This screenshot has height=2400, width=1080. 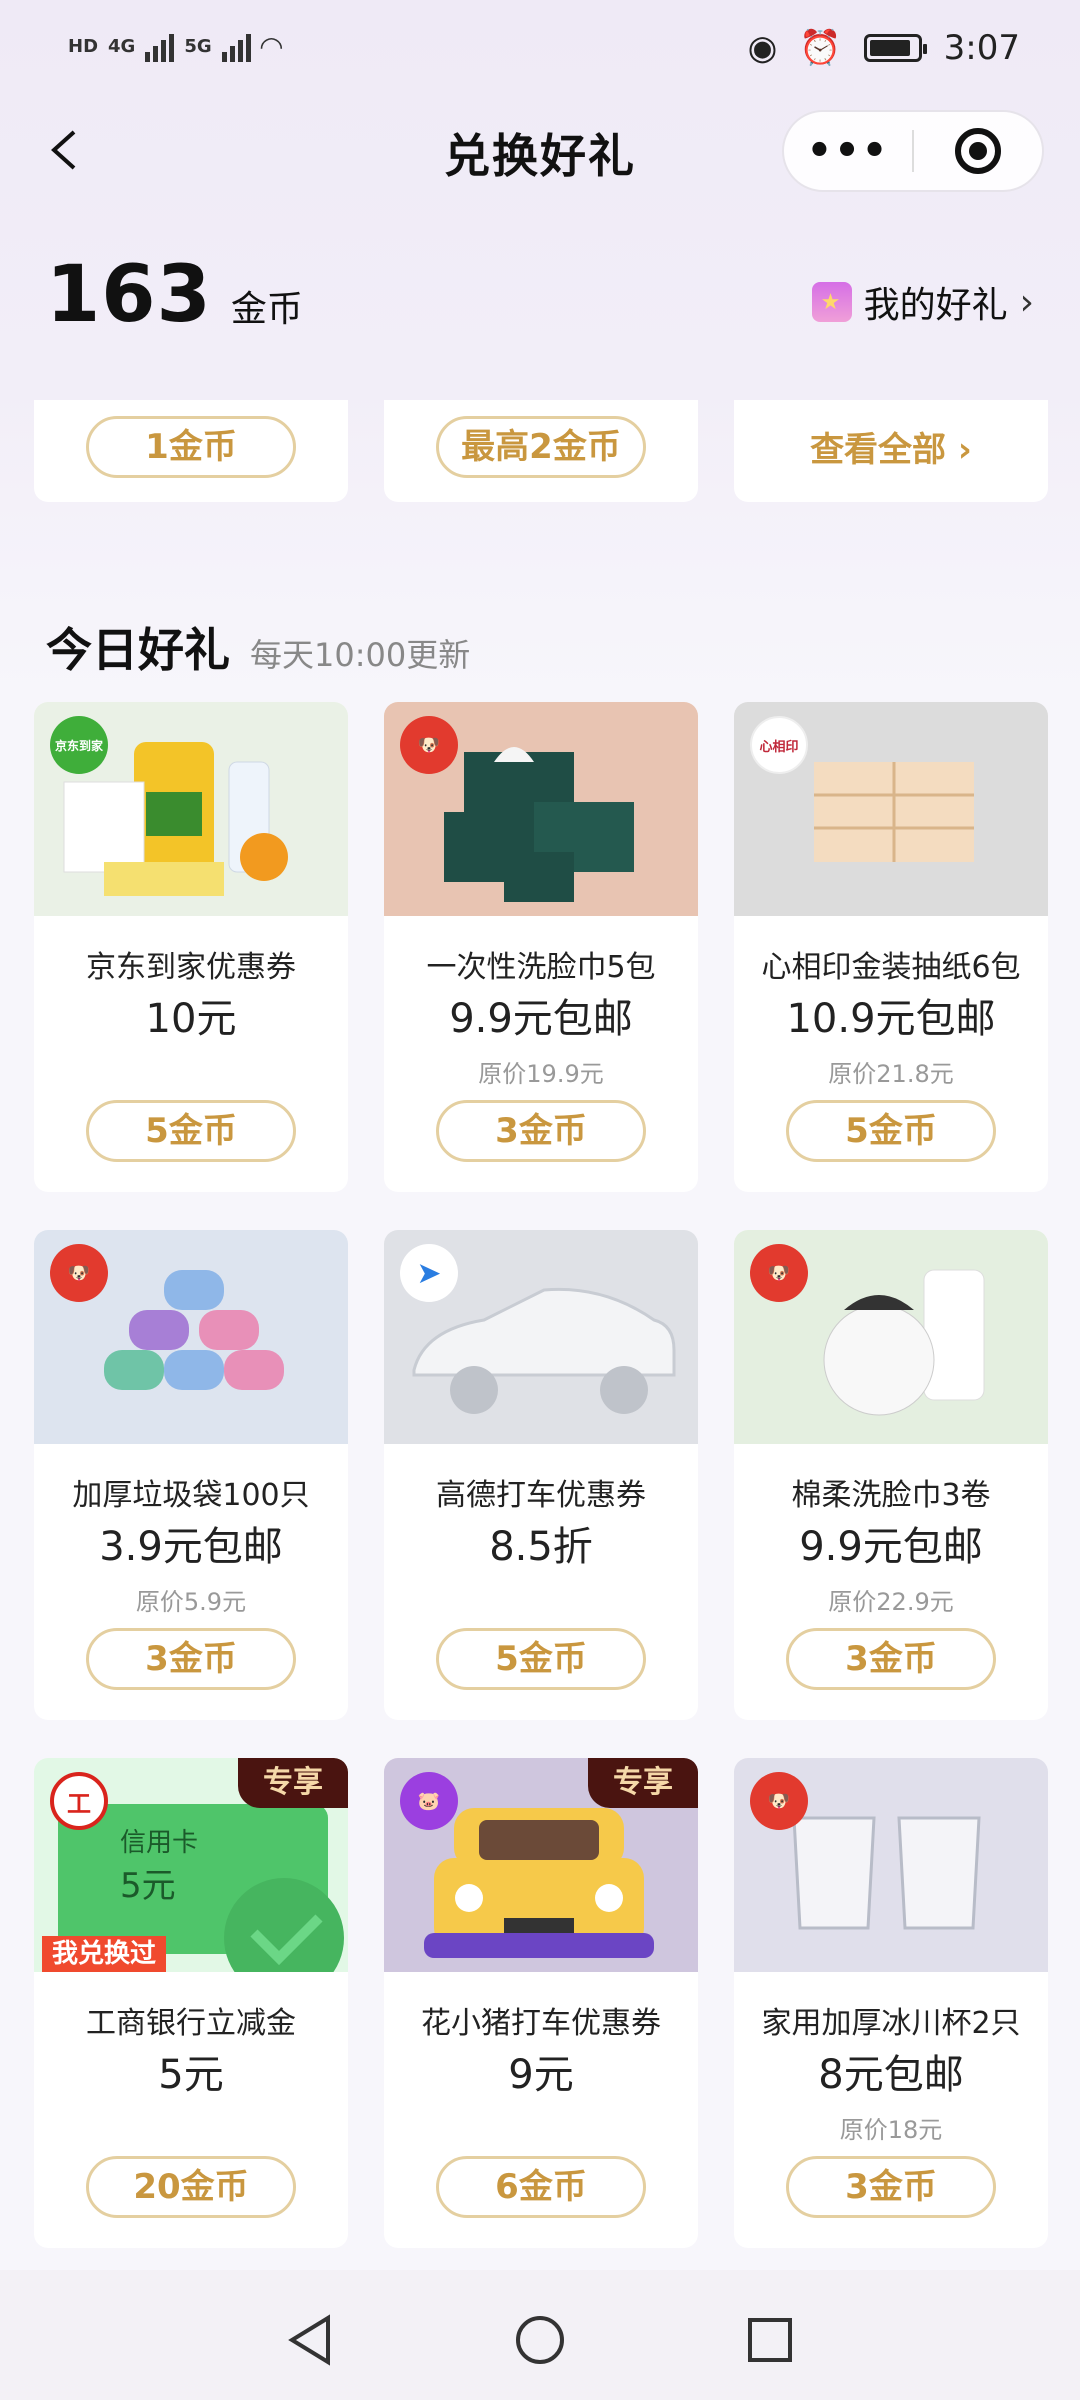 I want to click on exchanged-badge: 我兑换过, so click(x=104, y=1954).